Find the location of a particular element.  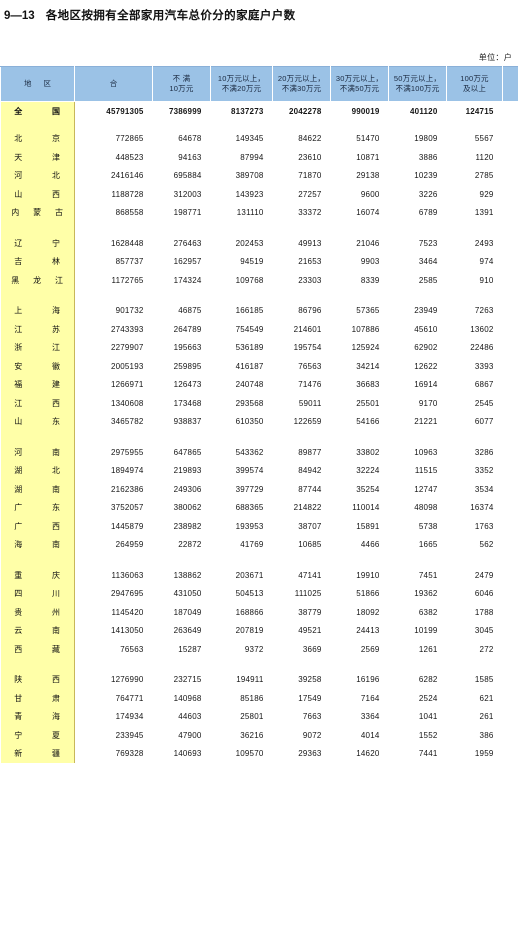

value-cell: 18092 is located at coordinates (368, 612).